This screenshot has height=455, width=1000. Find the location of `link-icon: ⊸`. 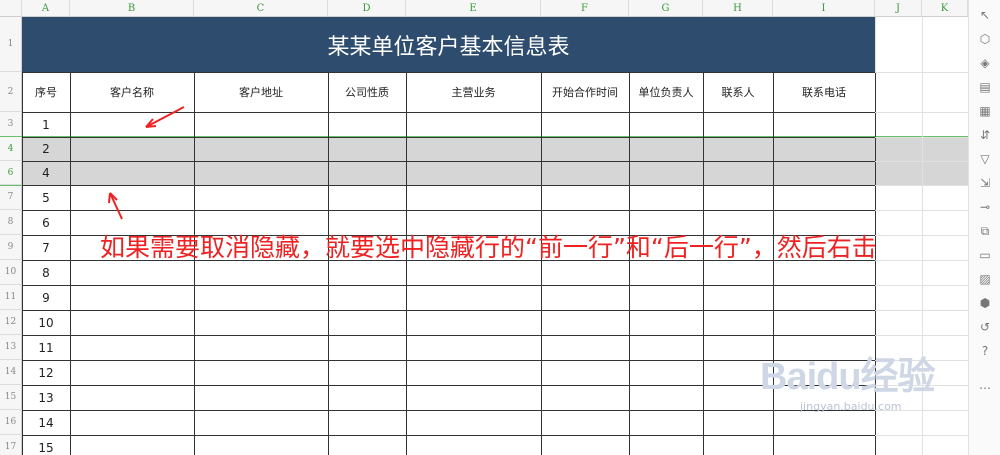

link-icon: ⊸ is located at coordinates (985, 207).